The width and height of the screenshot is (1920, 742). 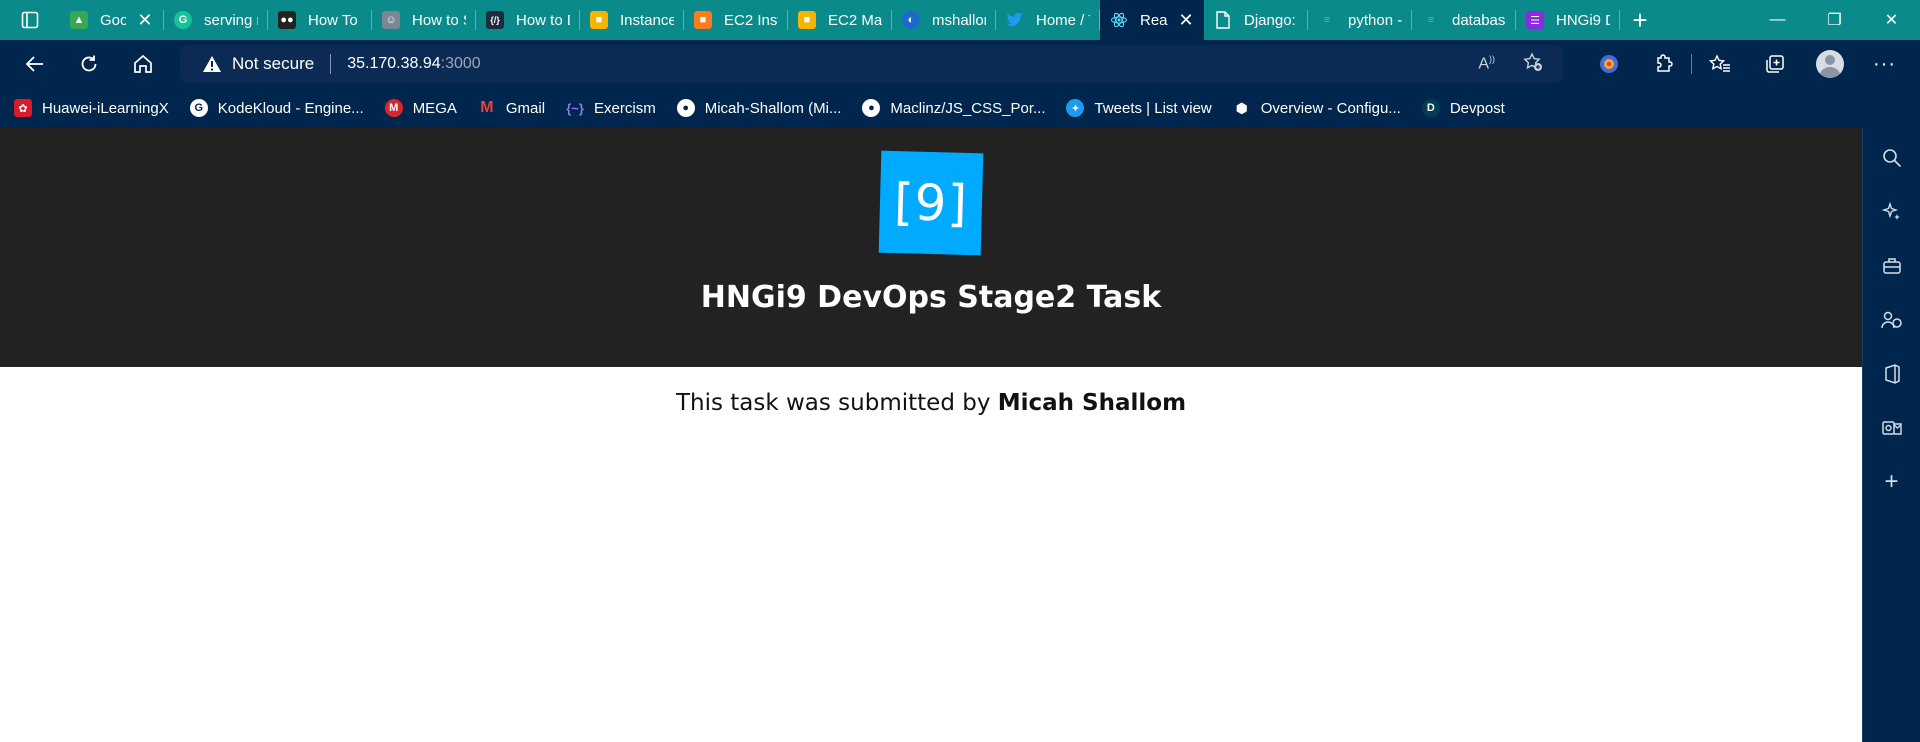 I want to click on bookmark-mega: M MEGA, so click(x=420, y=108).